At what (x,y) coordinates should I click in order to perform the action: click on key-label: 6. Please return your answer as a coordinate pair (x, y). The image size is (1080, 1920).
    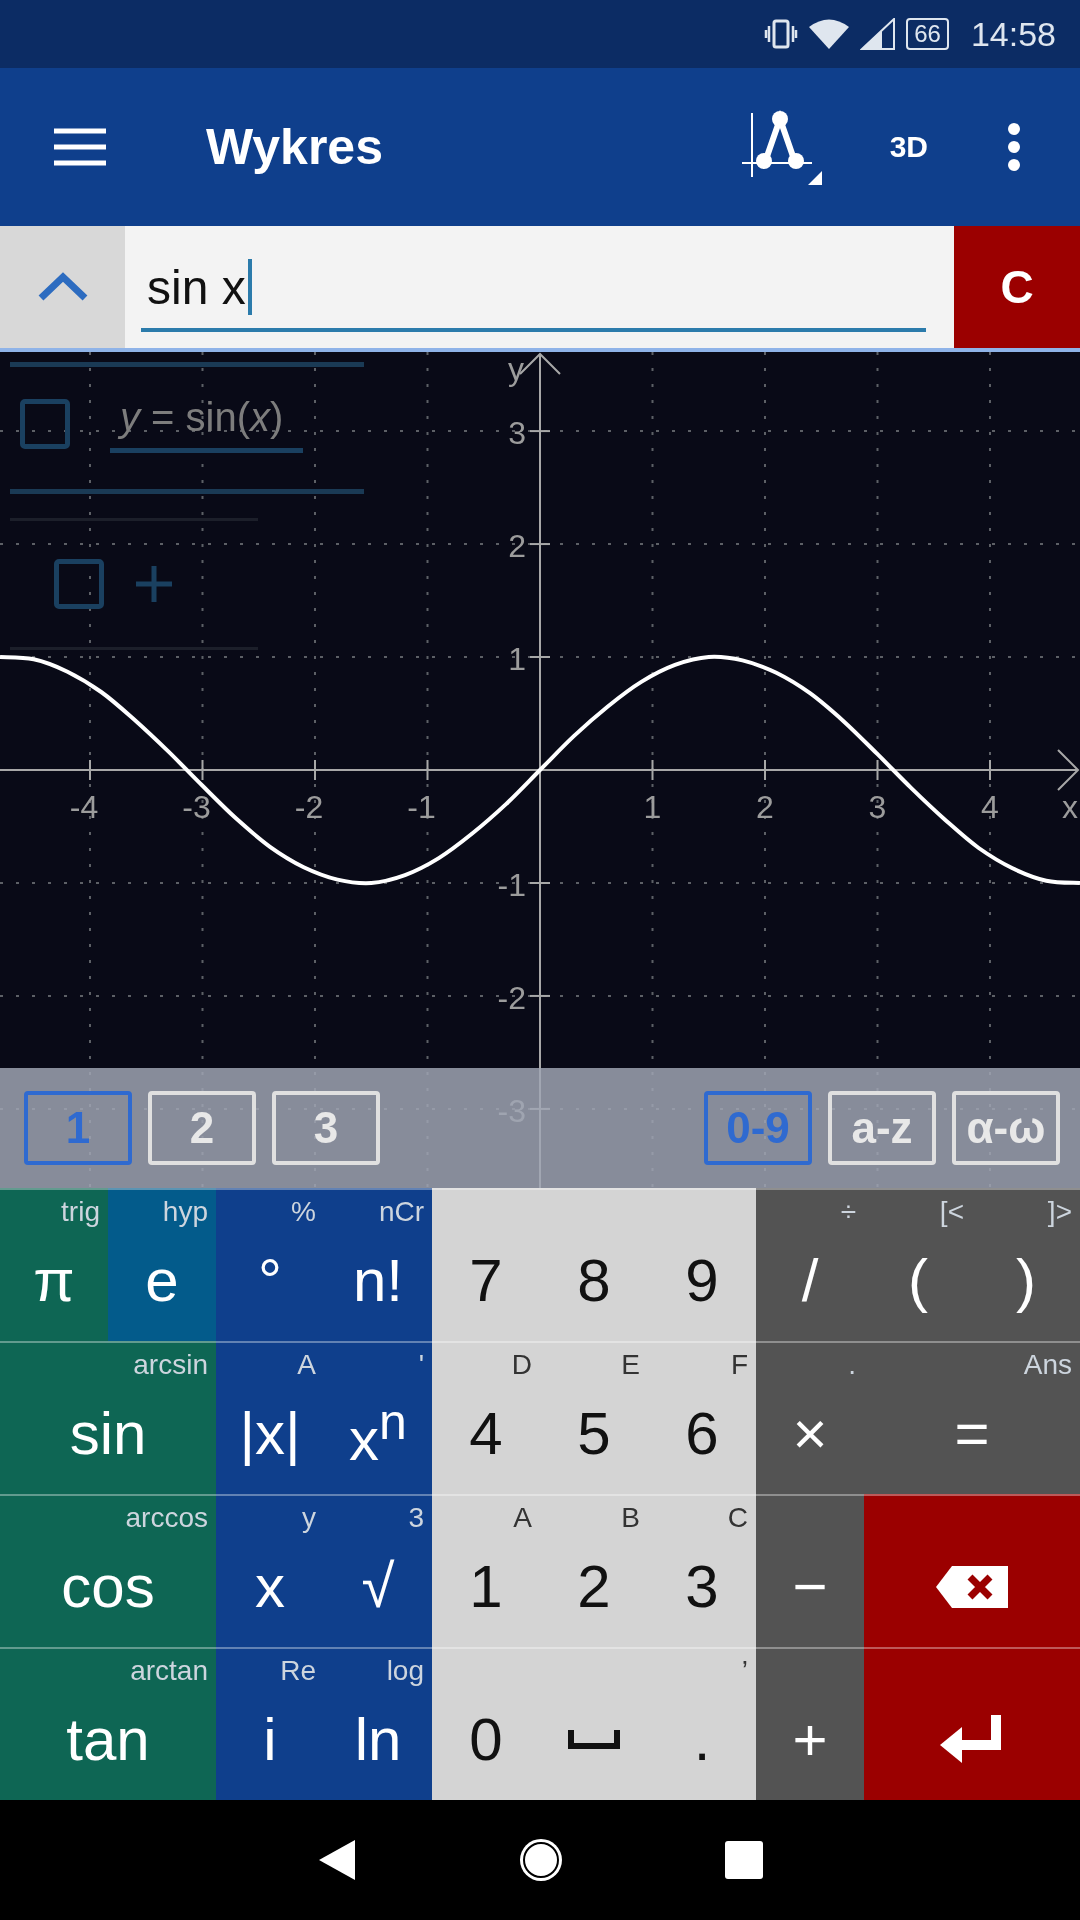
    Looking at the image, I should click on (702, 1433).